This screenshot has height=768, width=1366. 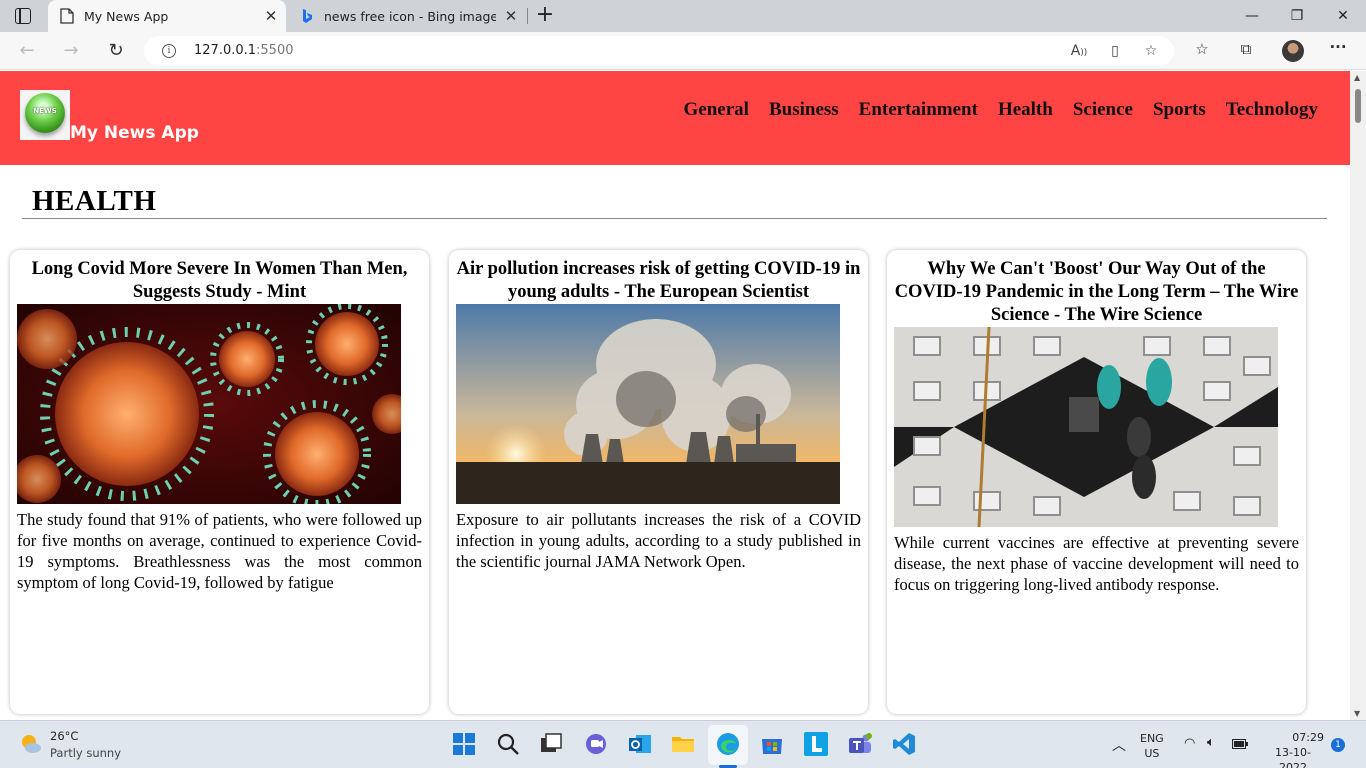 I want to click on article-image-power-plant, so click(x=648, y=404).